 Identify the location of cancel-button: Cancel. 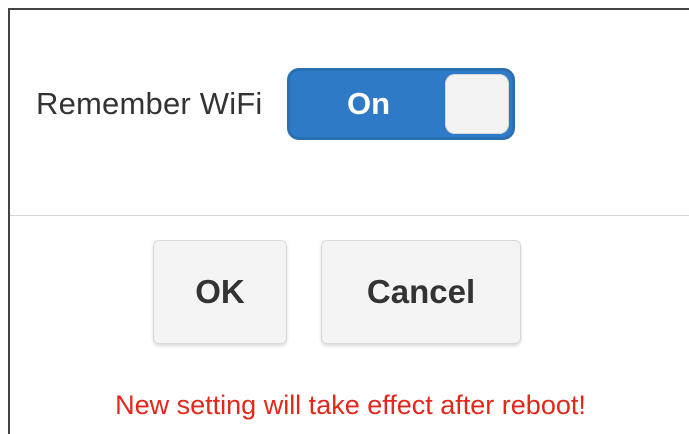
(421, 292).